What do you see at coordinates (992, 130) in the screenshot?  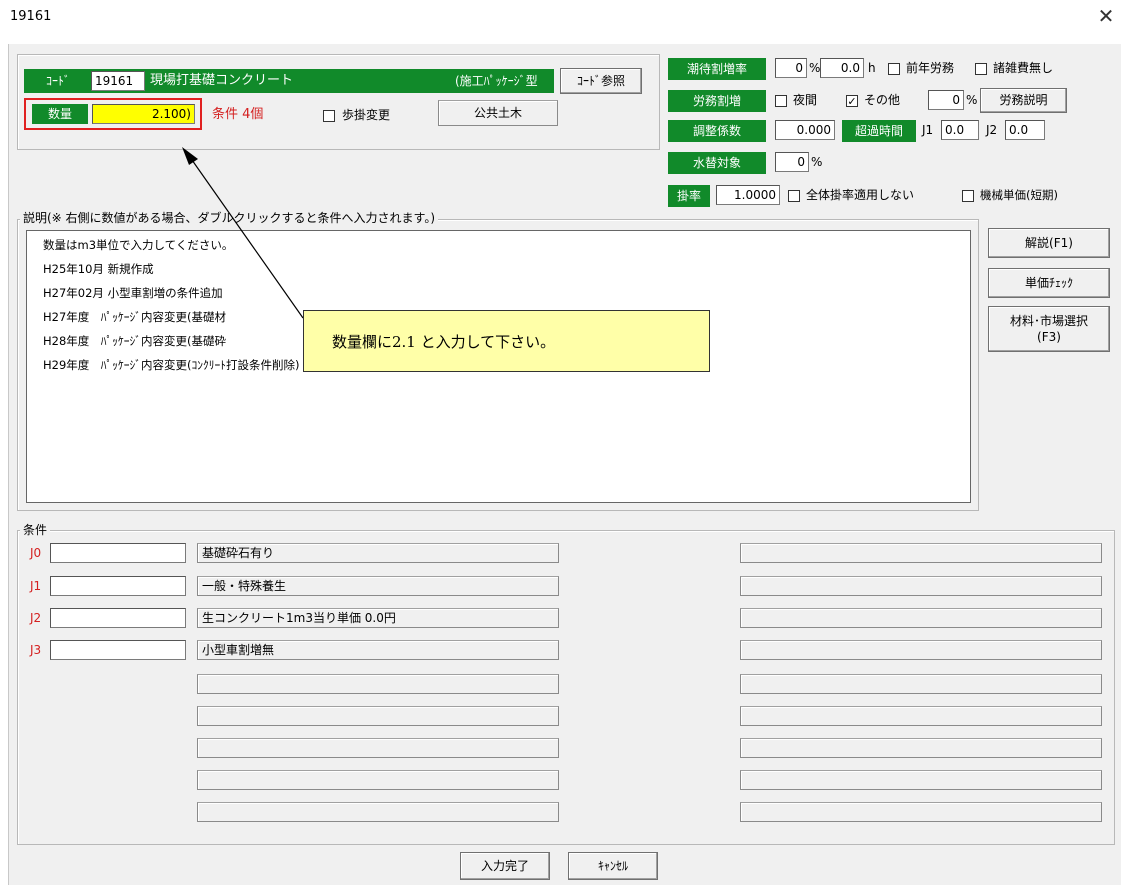 I see `j2-label: J2` at bounding box center [992, 130].